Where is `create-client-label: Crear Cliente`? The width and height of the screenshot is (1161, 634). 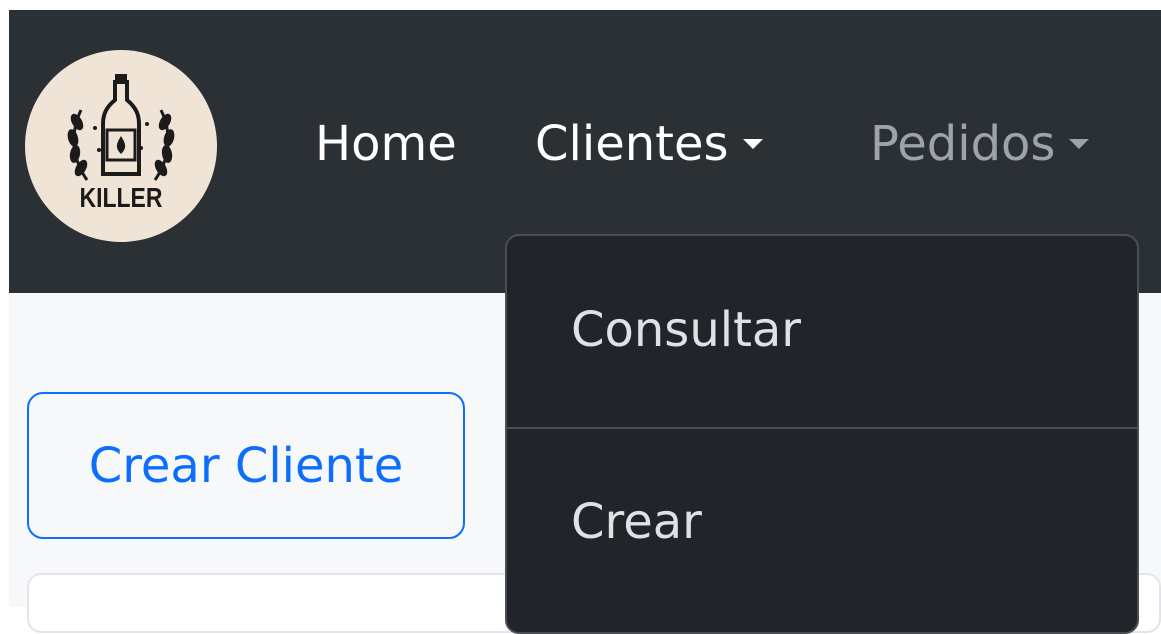
create-client-label: Crear Cliente is located at coordinates (246, 465).